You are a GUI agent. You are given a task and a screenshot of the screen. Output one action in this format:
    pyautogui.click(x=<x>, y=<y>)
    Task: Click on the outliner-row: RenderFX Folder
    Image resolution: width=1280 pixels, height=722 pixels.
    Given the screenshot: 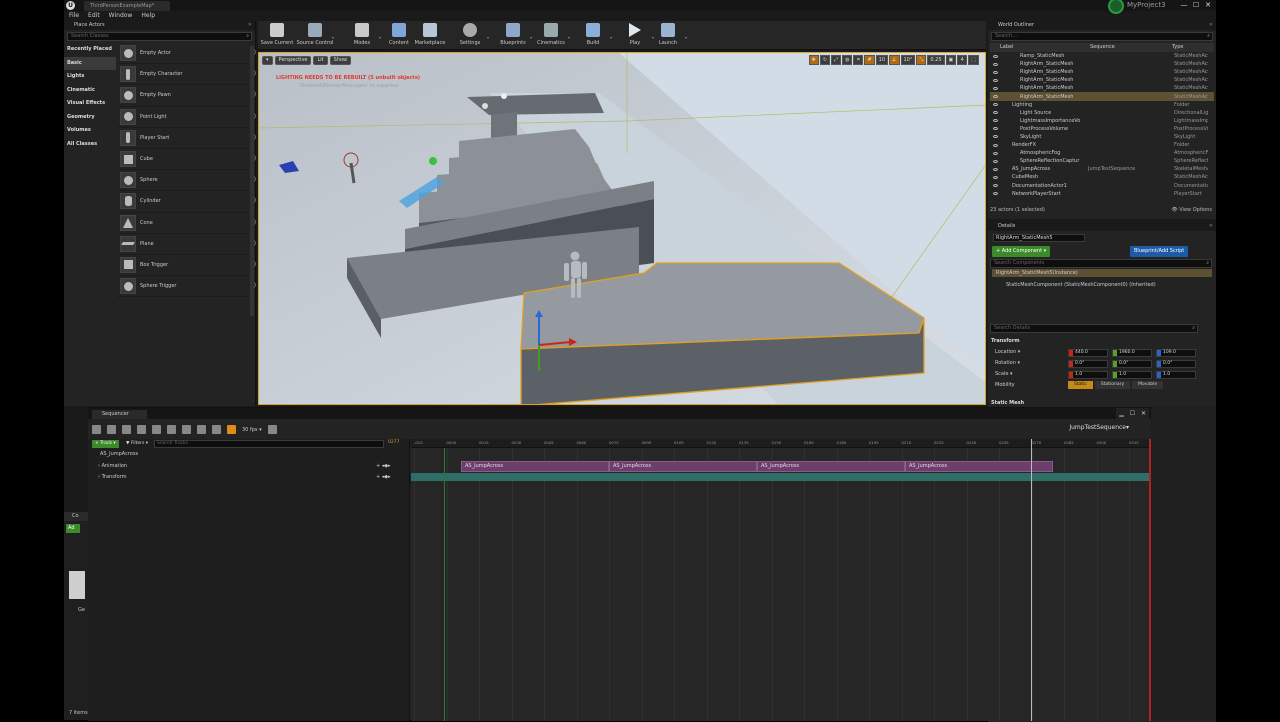 What is the action you would take?
    pyautogui.click(x=1102, y=145)
    